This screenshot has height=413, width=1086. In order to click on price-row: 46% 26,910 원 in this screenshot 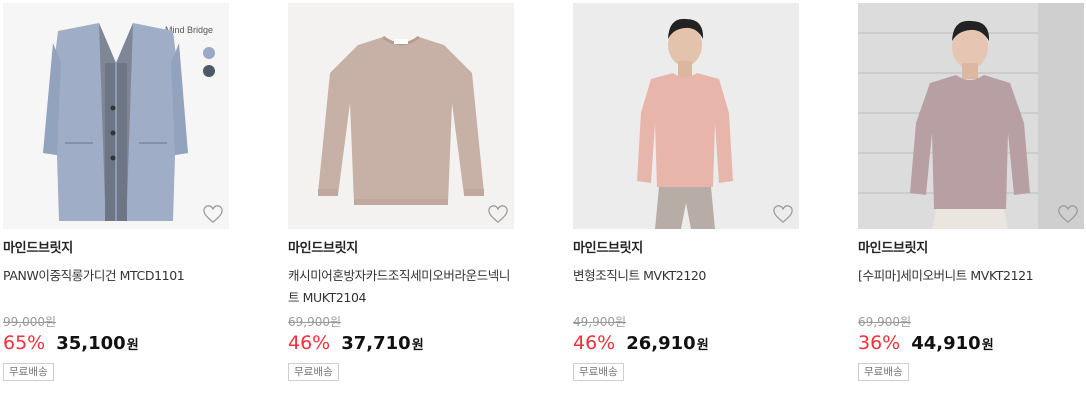, I will do `click(687, 345)`.